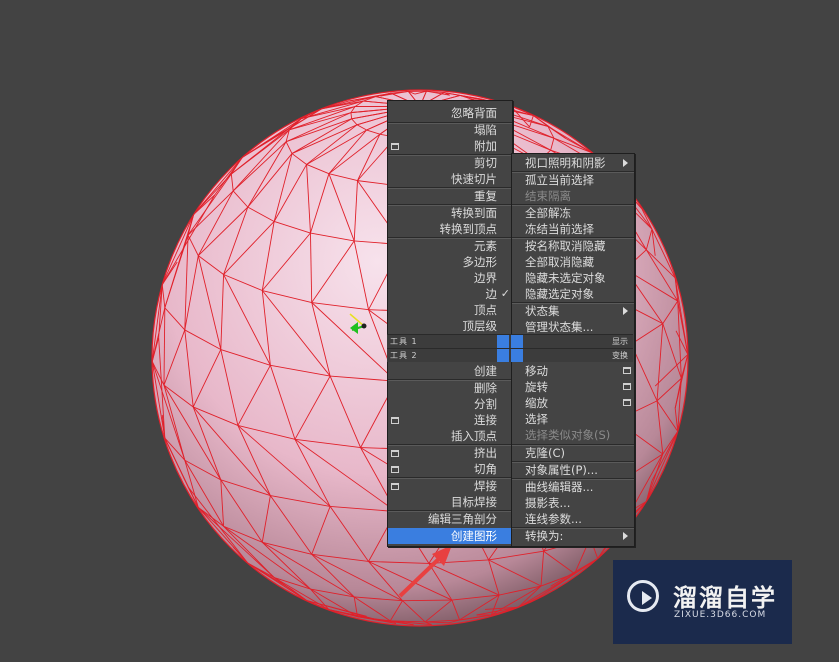  I want to click on quad-label-display: 显示, so click(620, 341).